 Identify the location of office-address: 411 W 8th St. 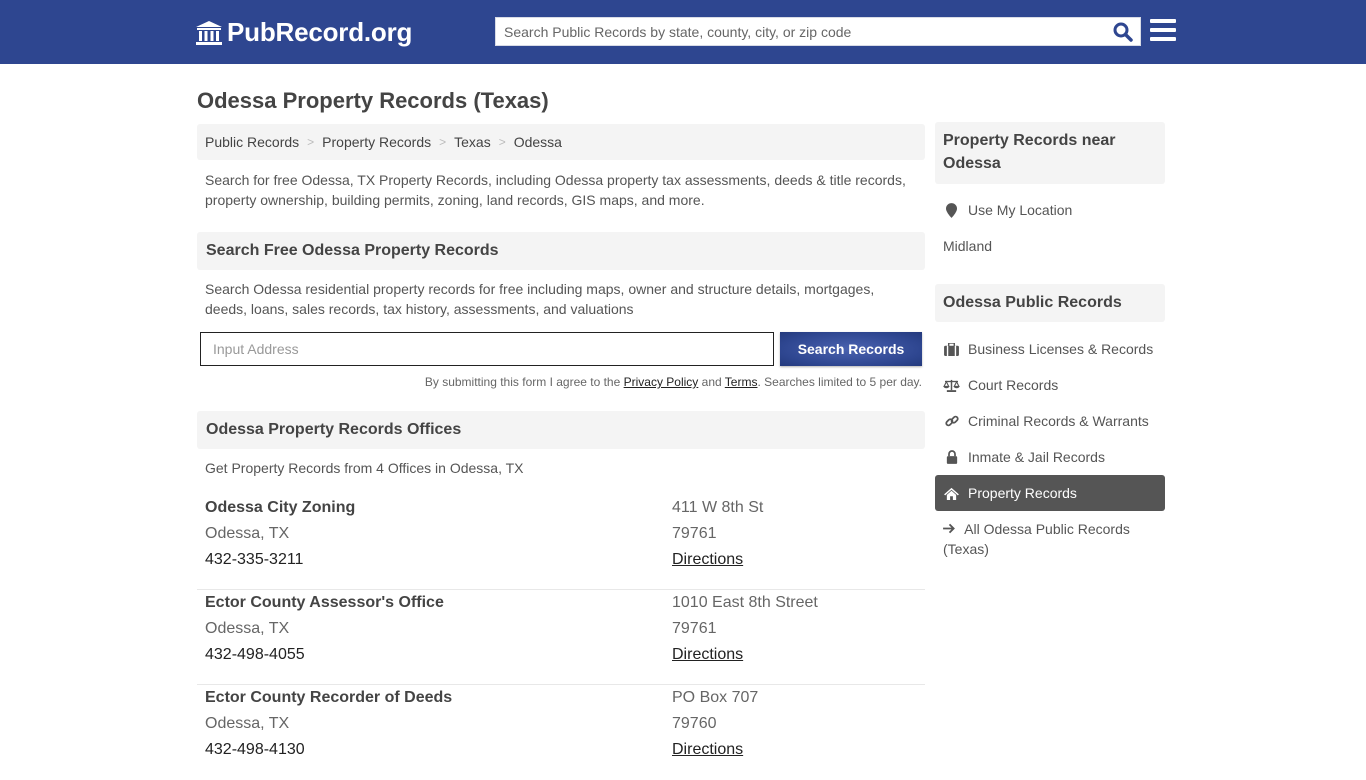
(718, 507).